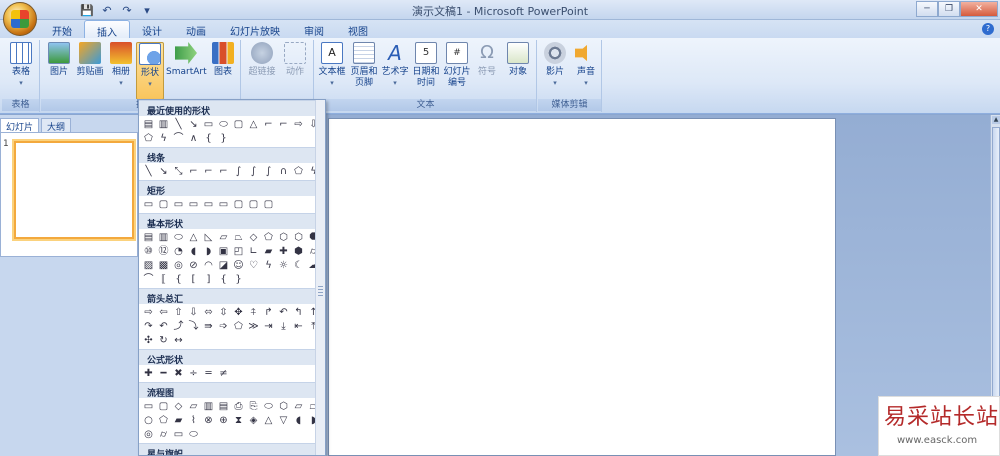  What do you see at coordinates (253, 124) in the screenshot?
I see `triangle-shape-icon: △` at bounding box center [253, 124].